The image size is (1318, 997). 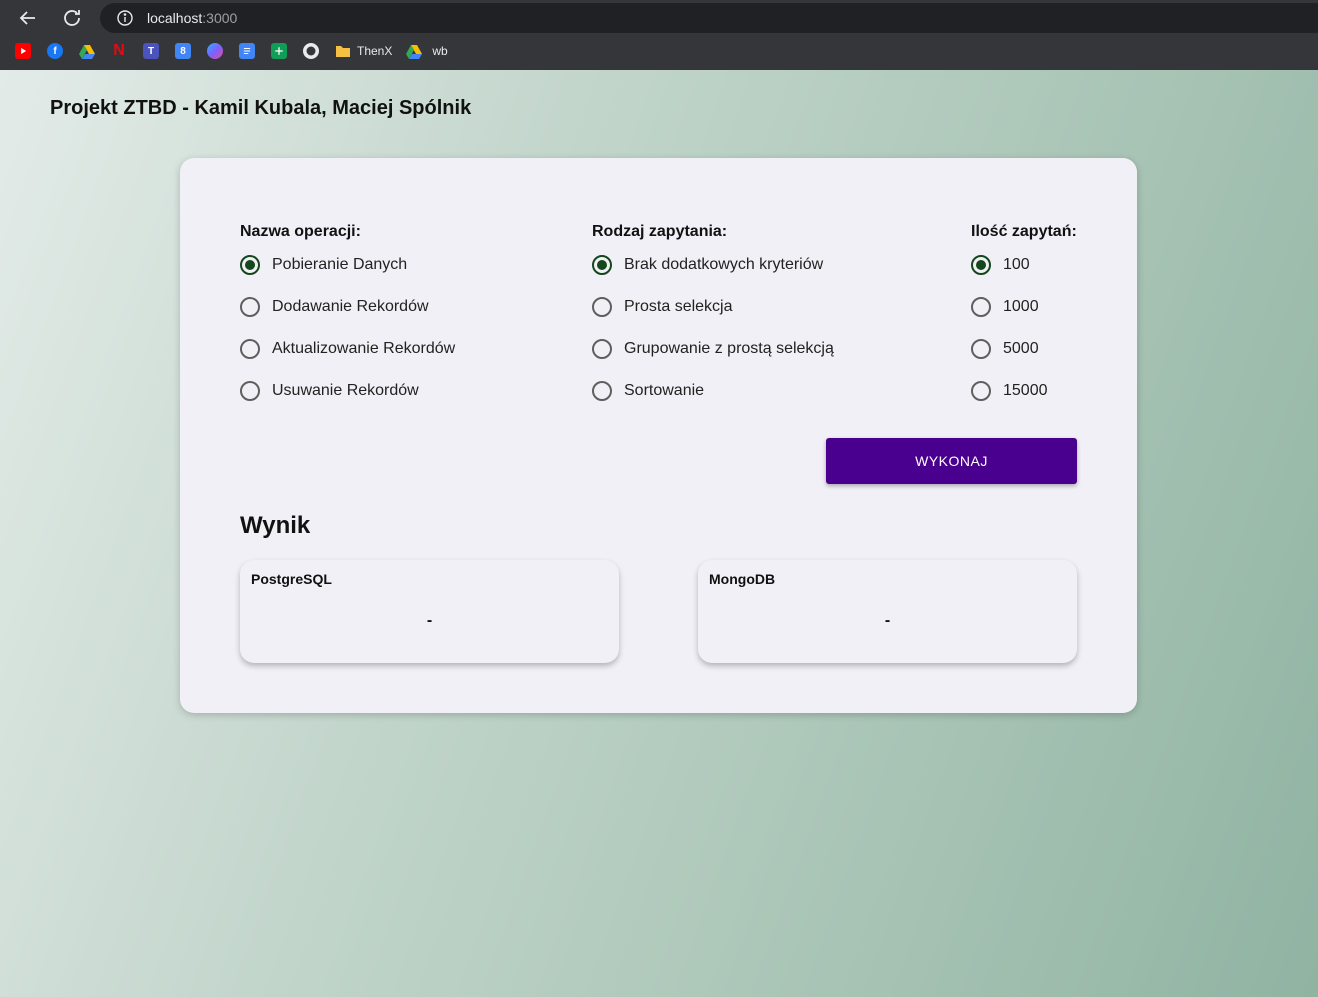 I want to click on teams-icon: T, so click(x=151, y=51).